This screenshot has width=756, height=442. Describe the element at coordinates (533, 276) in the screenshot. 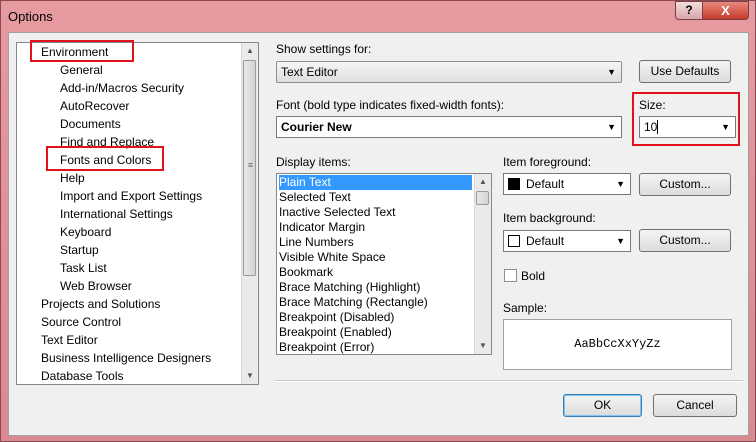

I see `bold-label: Bold` at that location.